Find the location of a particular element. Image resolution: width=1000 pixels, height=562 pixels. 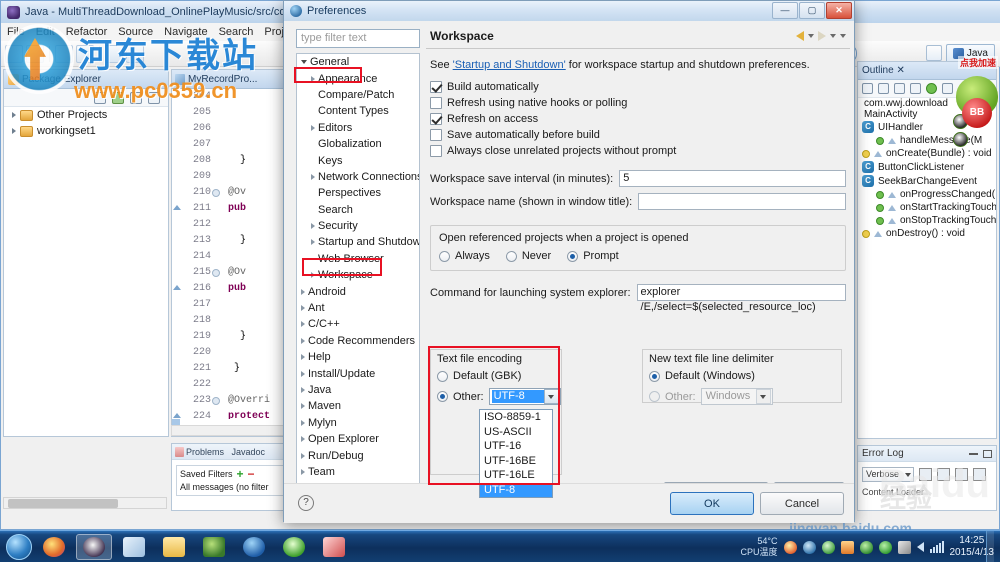

remove-filter-icon: − is located at coordinates (251, 474).